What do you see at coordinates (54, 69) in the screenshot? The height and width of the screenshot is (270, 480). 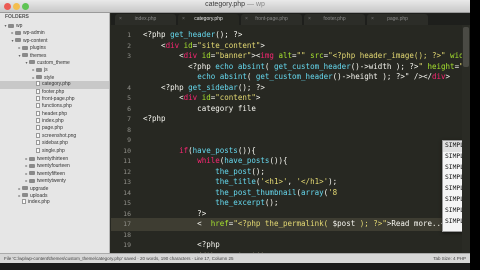 I see `sidebar-folder: ▸ js` at bounding box center [54, 69].